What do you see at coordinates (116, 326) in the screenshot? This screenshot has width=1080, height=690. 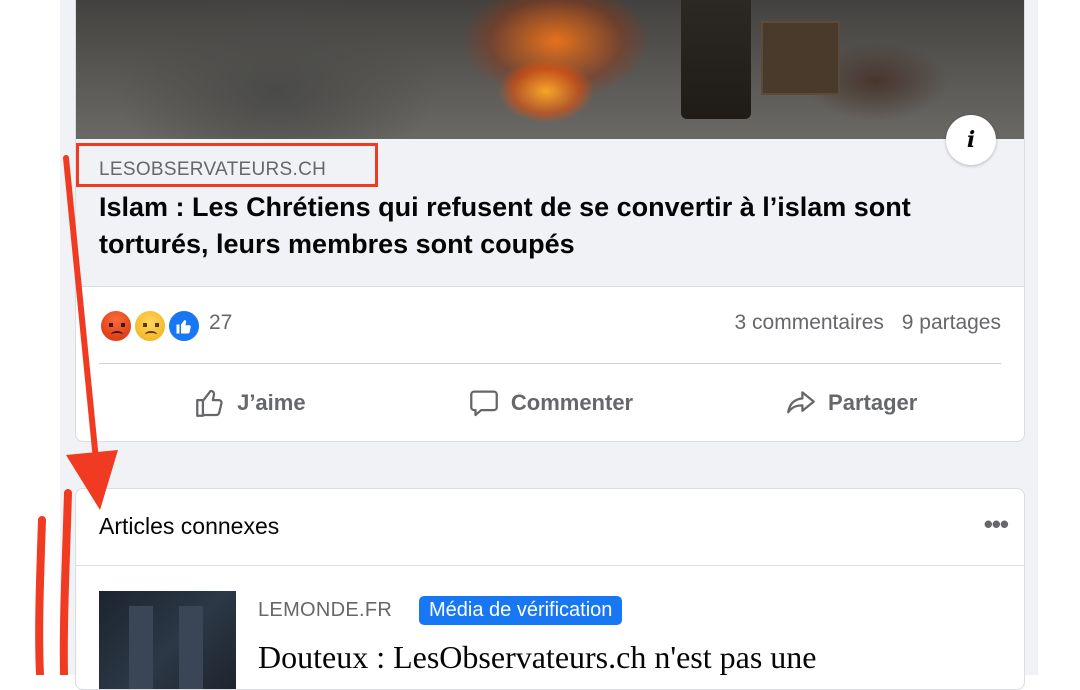 I see `angry-reaction-icon` at bounding box center [116, 326].